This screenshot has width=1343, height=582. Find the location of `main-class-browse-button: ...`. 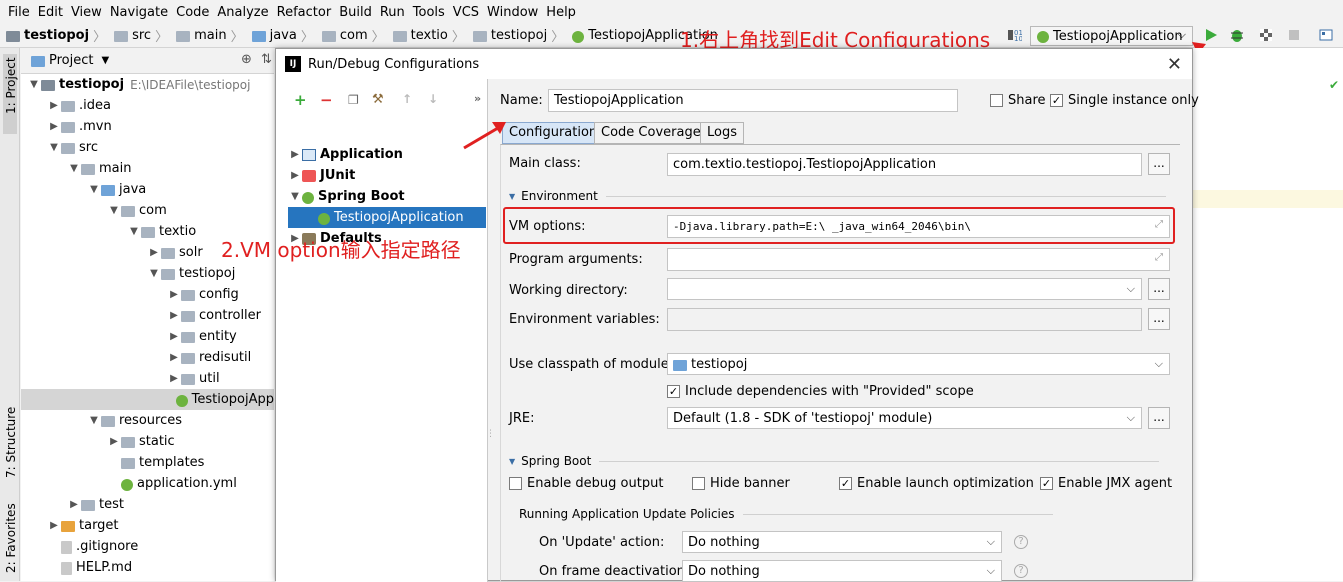

main-class-browse-button: ... is located at coordinates (1159, 164).